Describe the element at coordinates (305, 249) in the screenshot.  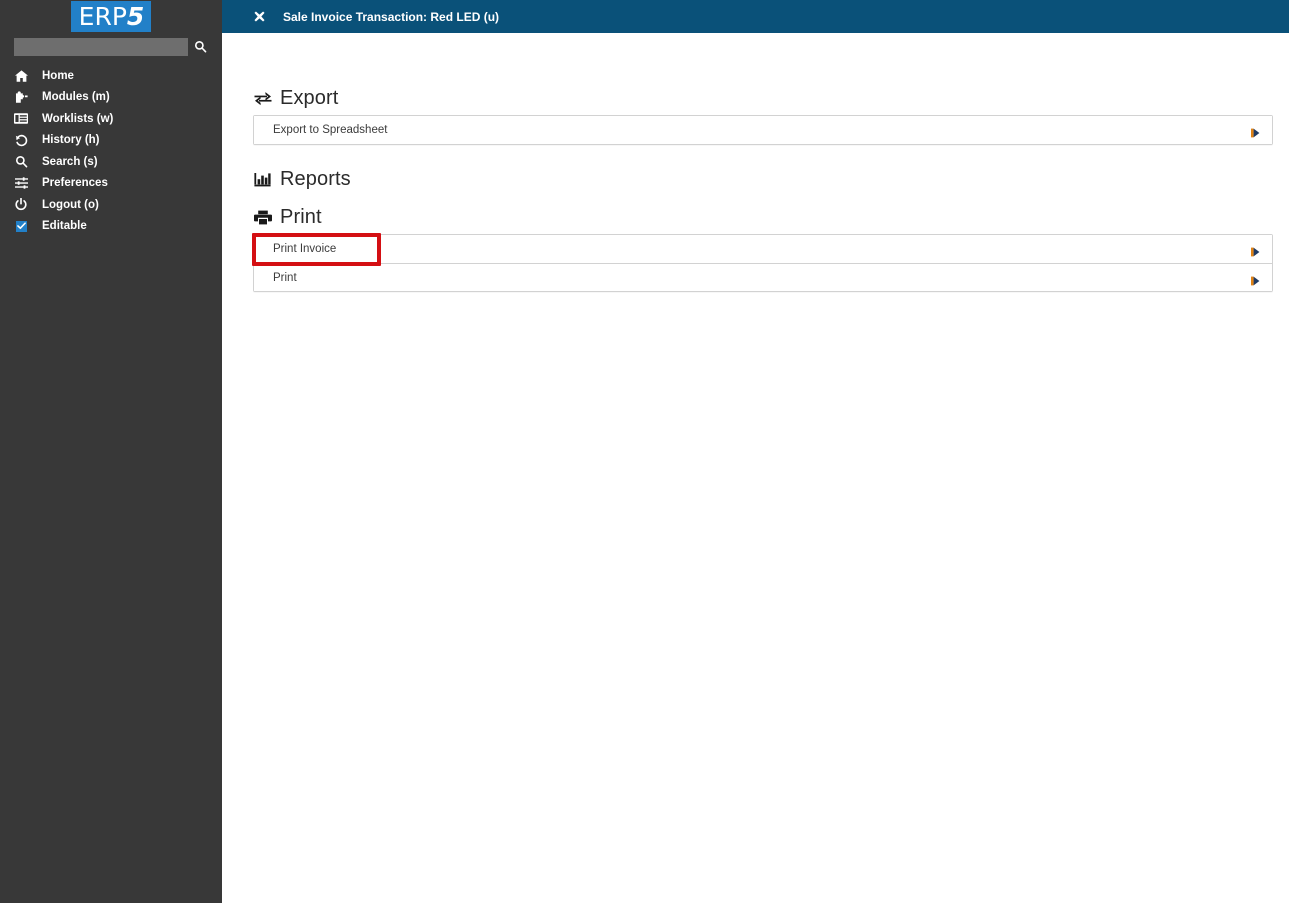
I see `action-label: Print Invoice` at that location.